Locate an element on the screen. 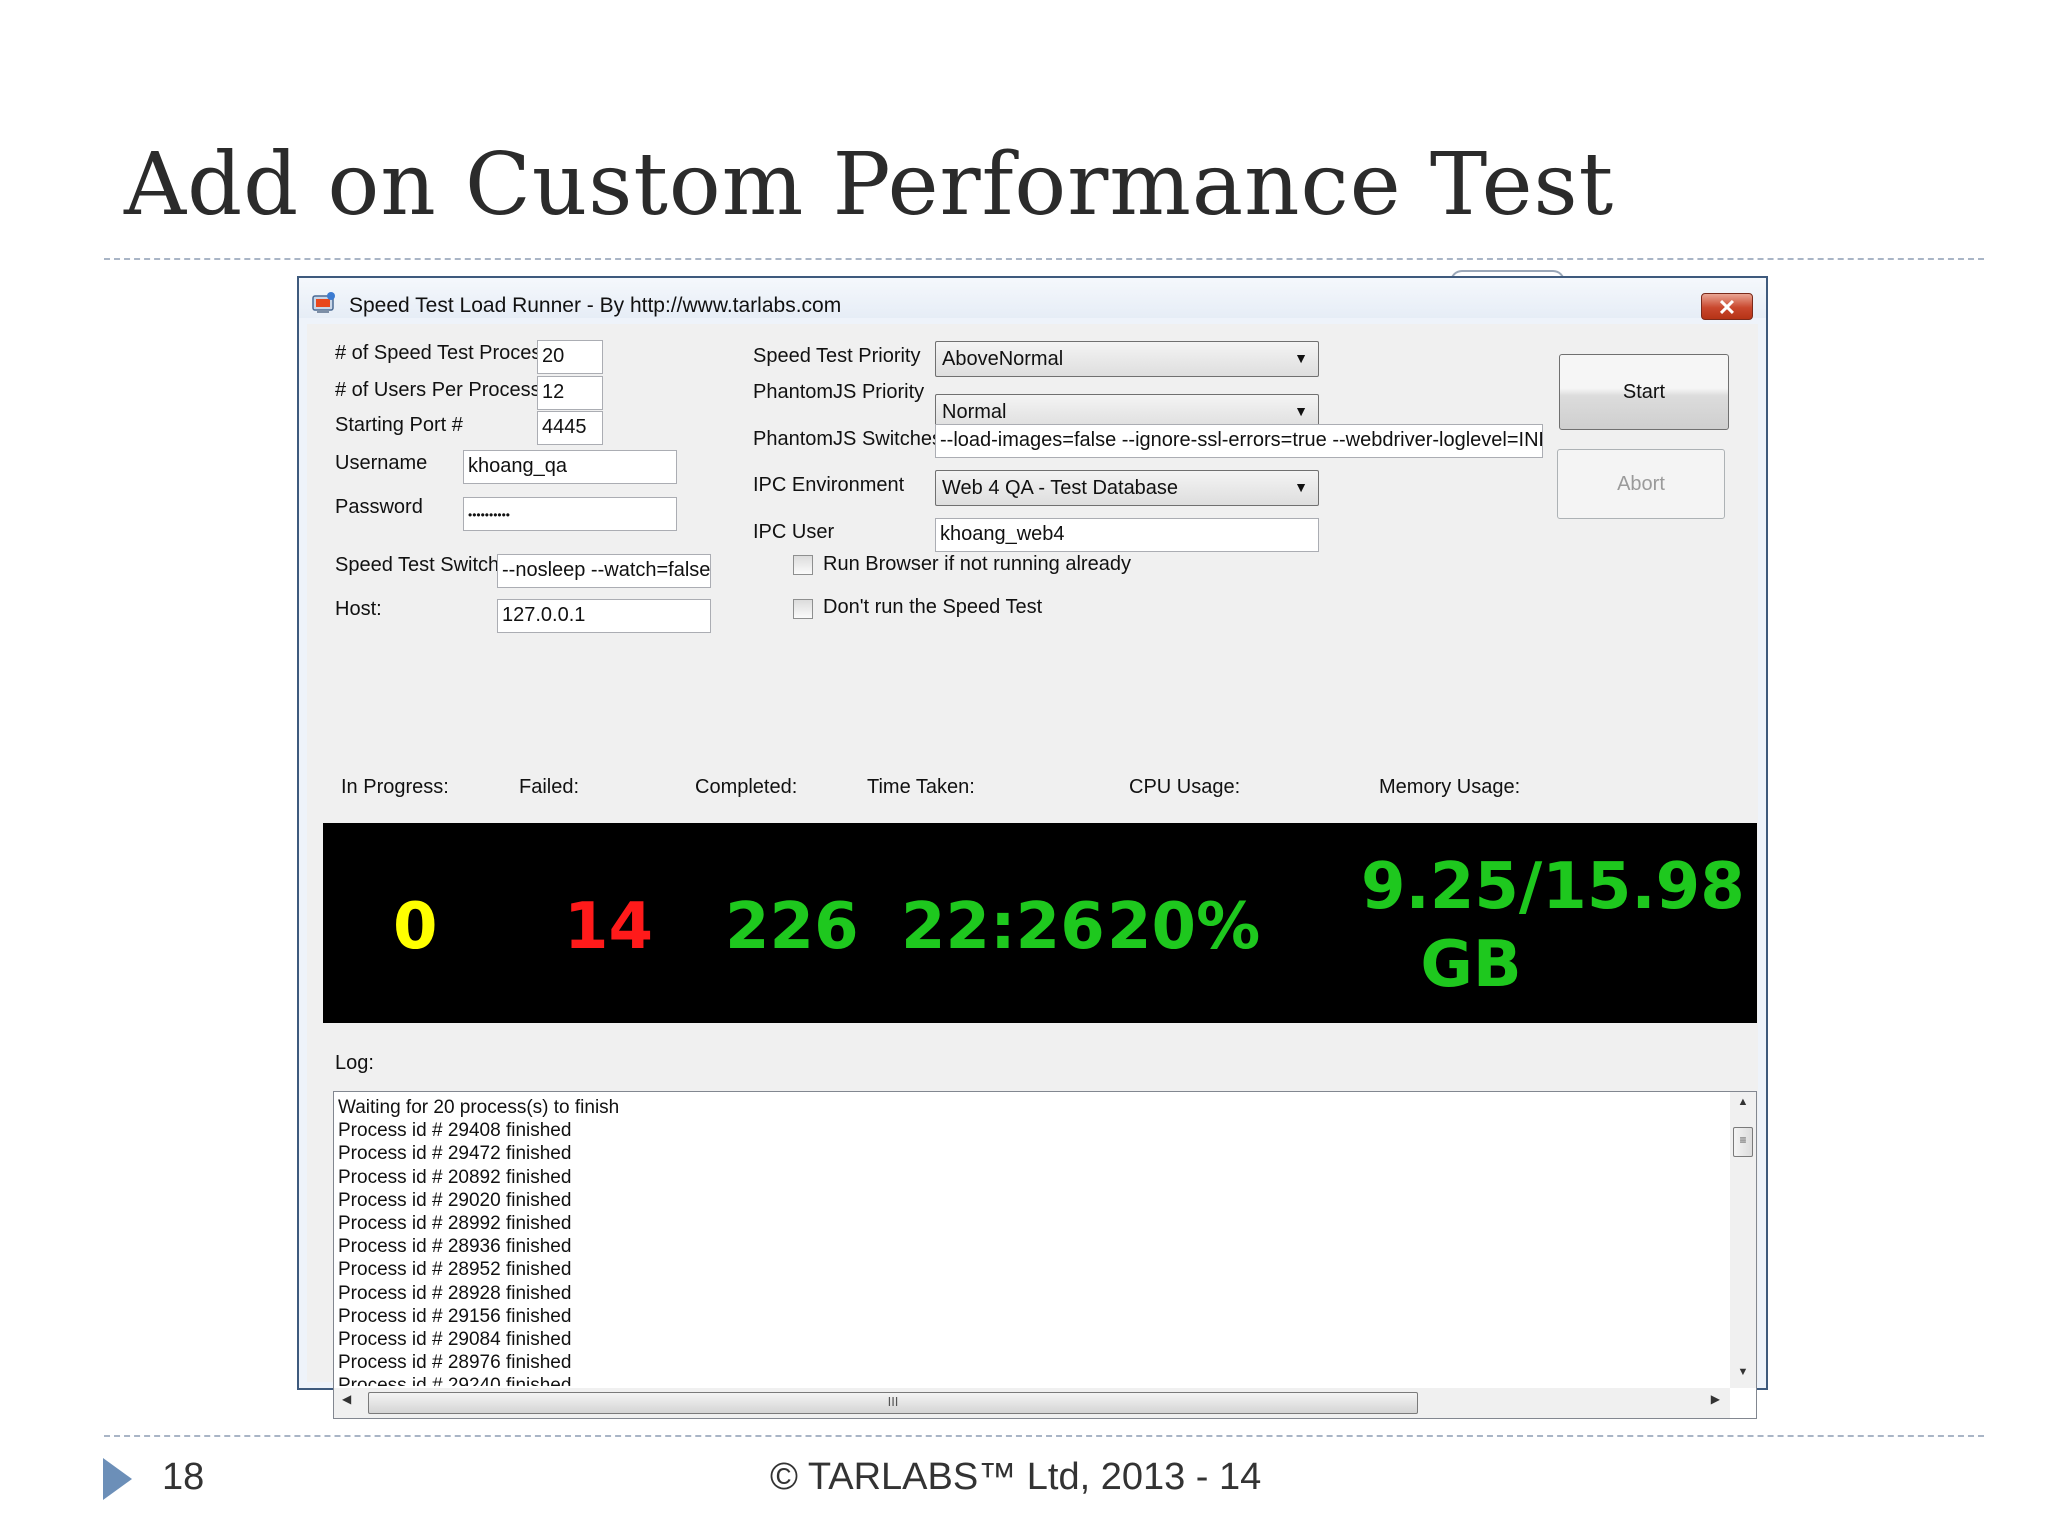 Image resolution: width=2048 pixels, height=1536 pixels. horizontal-scroll-thumb: III is located at coordinates (893, 1403).